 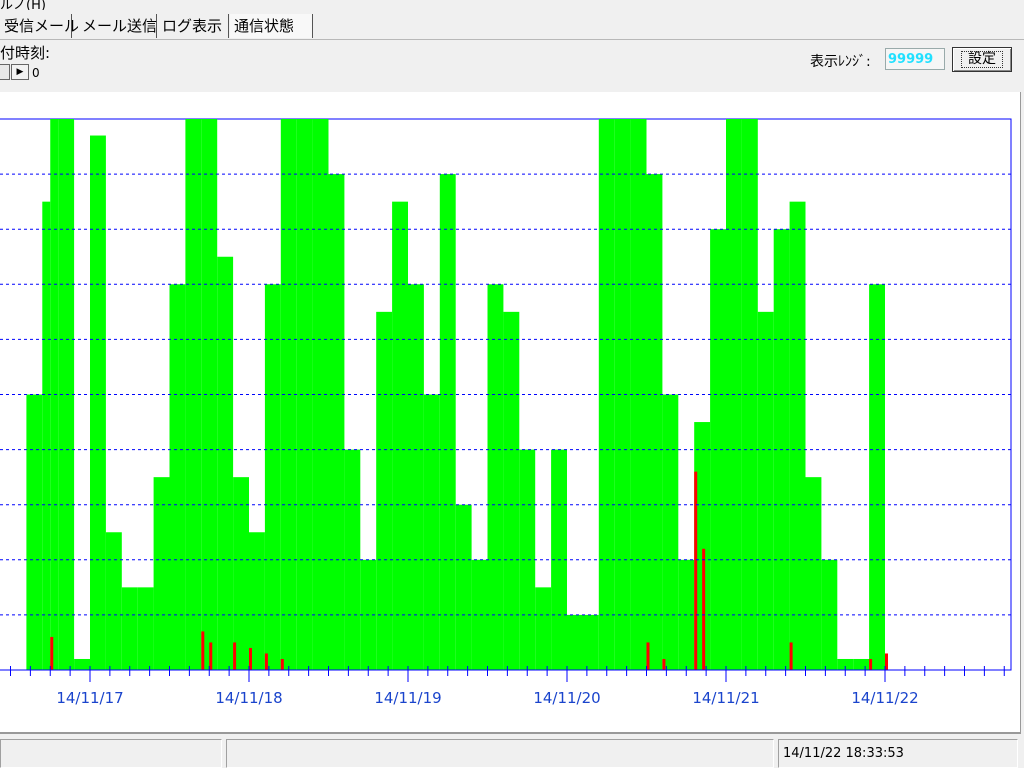 I want to click on right-triangle-icon: ▶, so click(x=20, y=72).